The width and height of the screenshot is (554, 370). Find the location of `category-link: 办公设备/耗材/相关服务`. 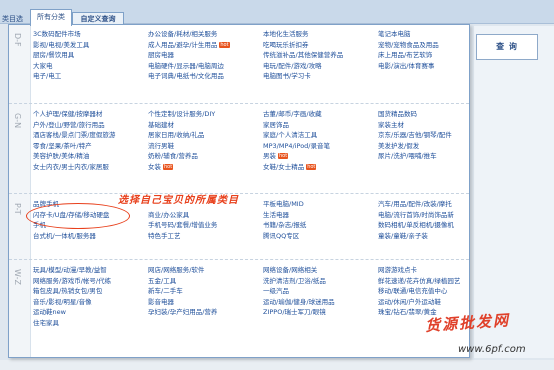

category-link: 办公设备/耗材/相关服务 is located at coordinates (202, 34).